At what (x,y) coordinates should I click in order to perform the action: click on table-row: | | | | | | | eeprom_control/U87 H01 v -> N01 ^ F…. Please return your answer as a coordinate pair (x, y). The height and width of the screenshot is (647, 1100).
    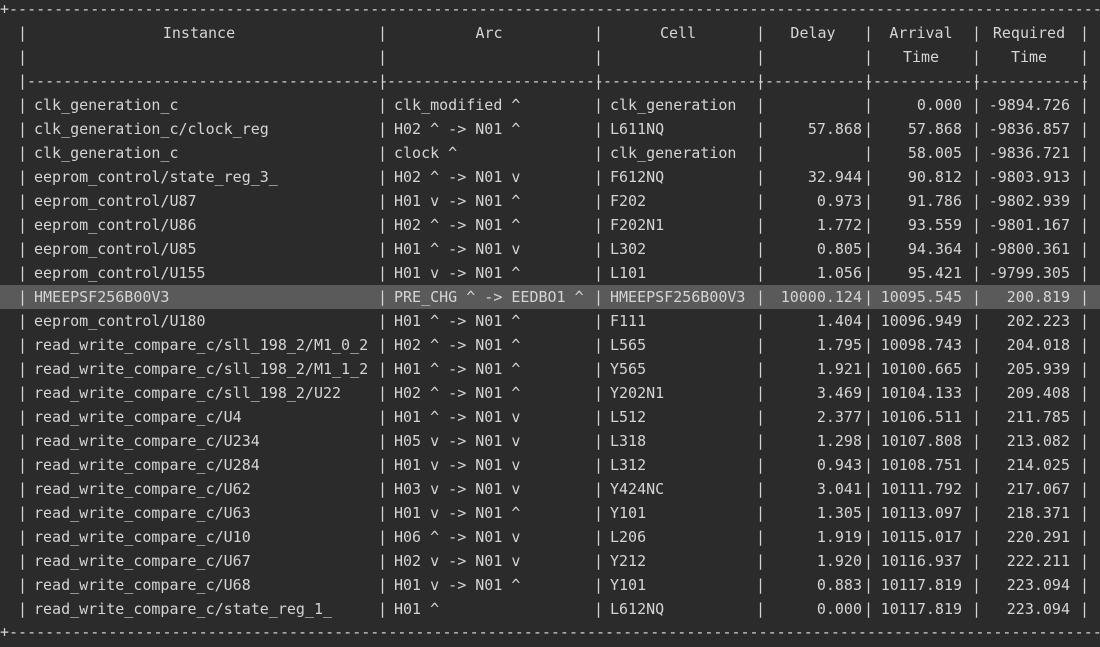
    Looking at the image, I should click on (550, 201).